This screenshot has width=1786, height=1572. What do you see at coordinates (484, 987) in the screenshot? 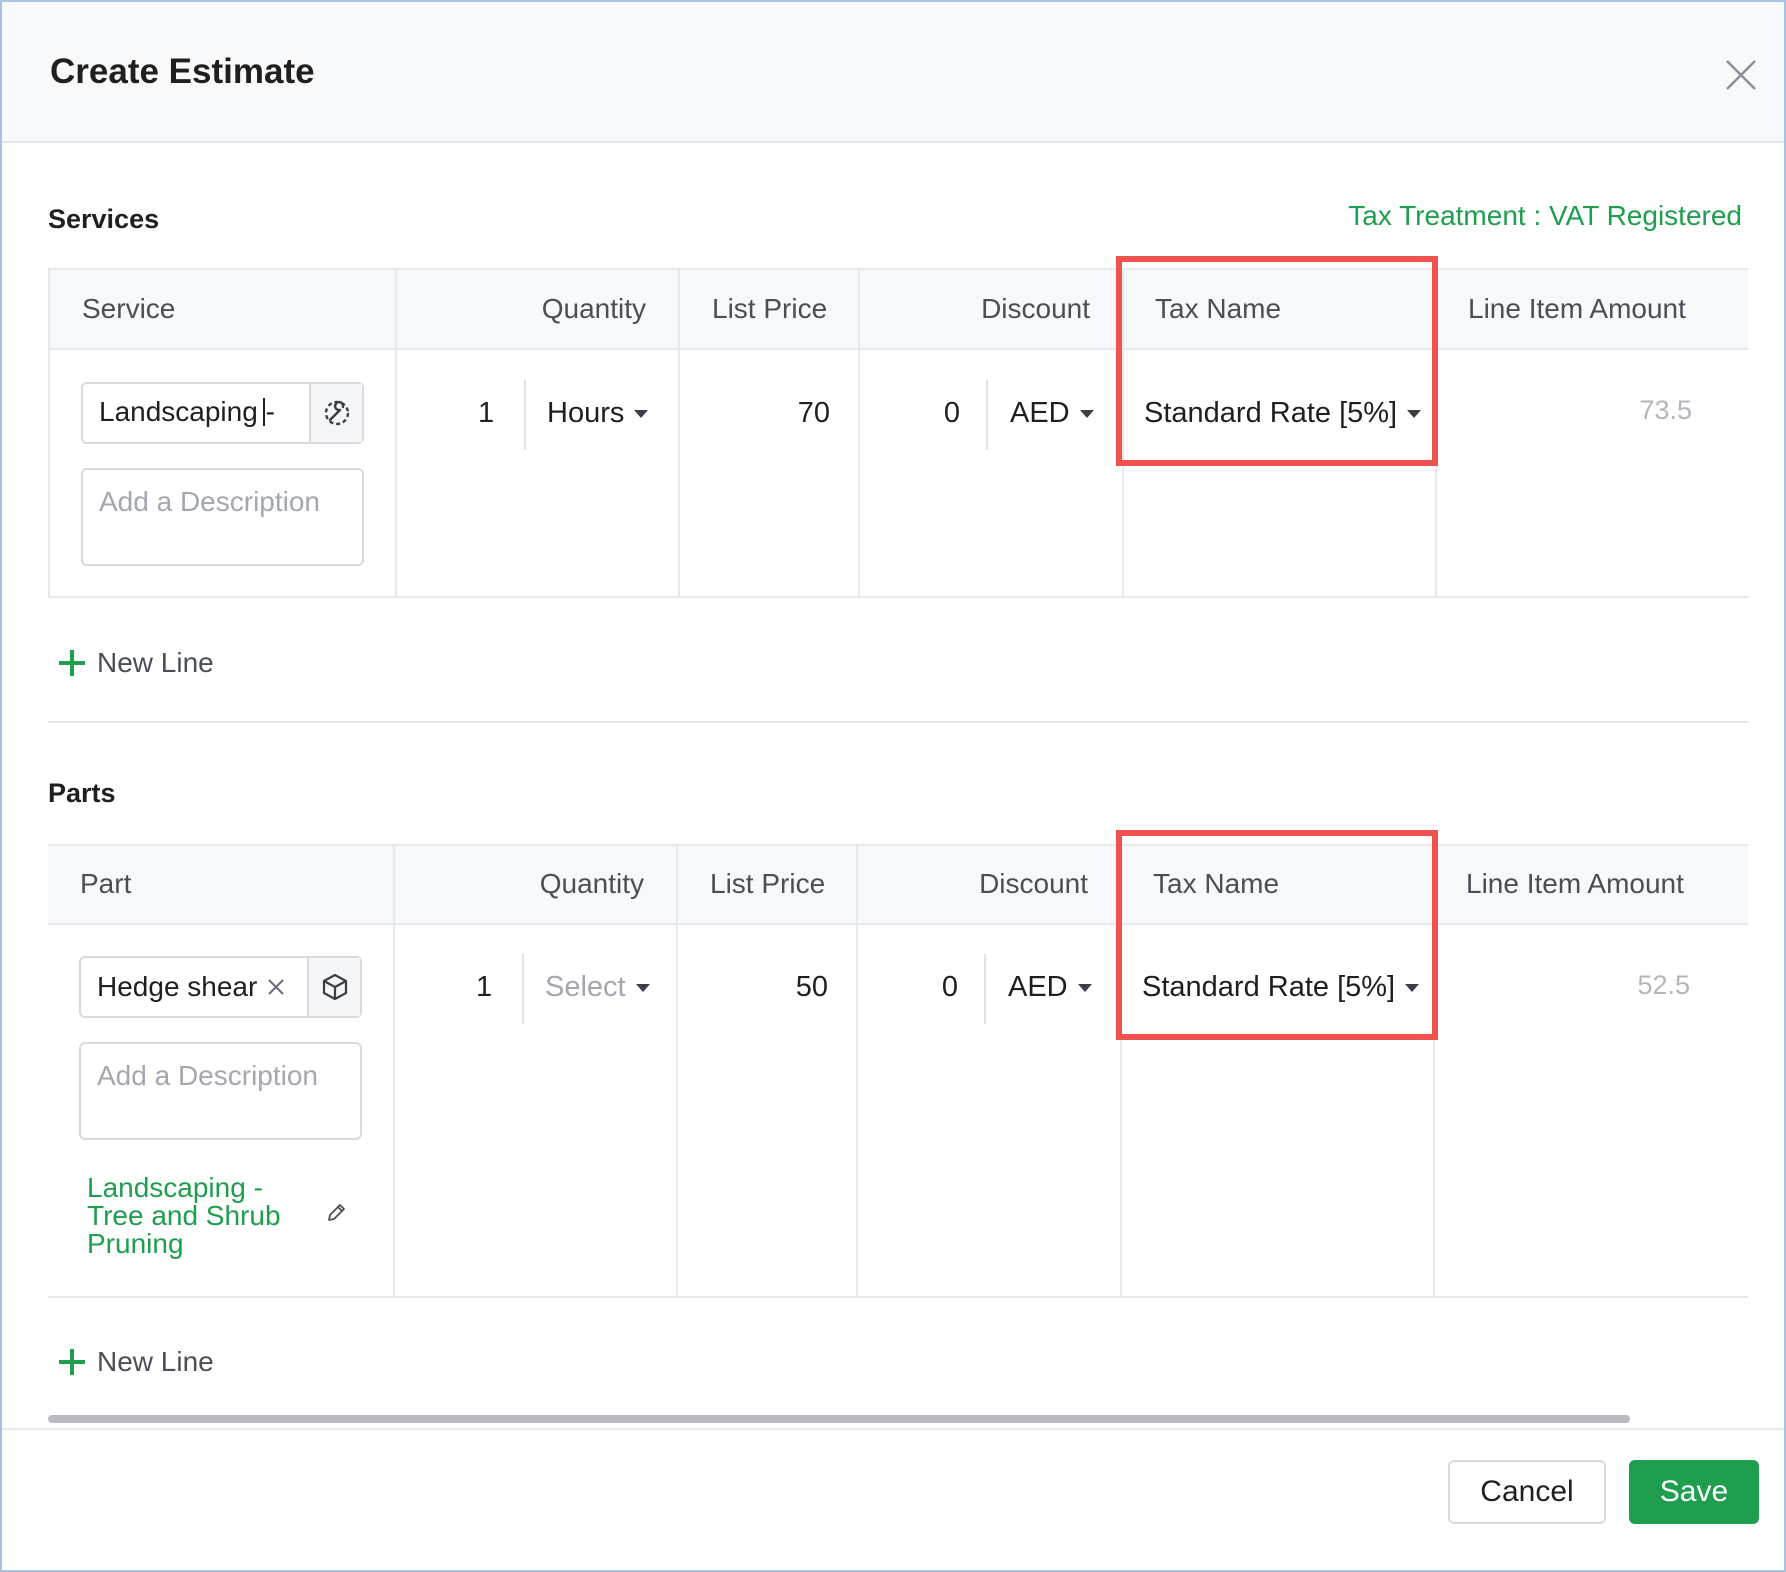
I see `part-quantity-input: 1` at bounding box center [484, 987].